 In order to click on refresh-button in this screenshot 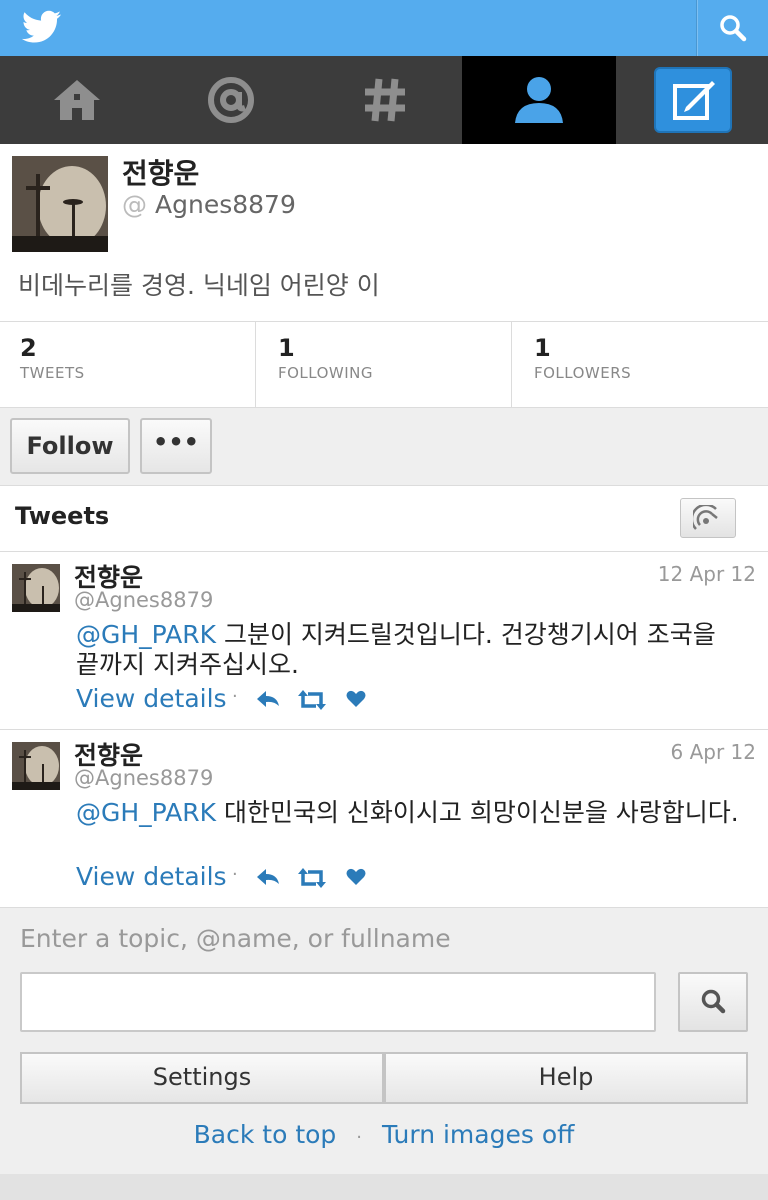, I will do `click(708, 518)`.